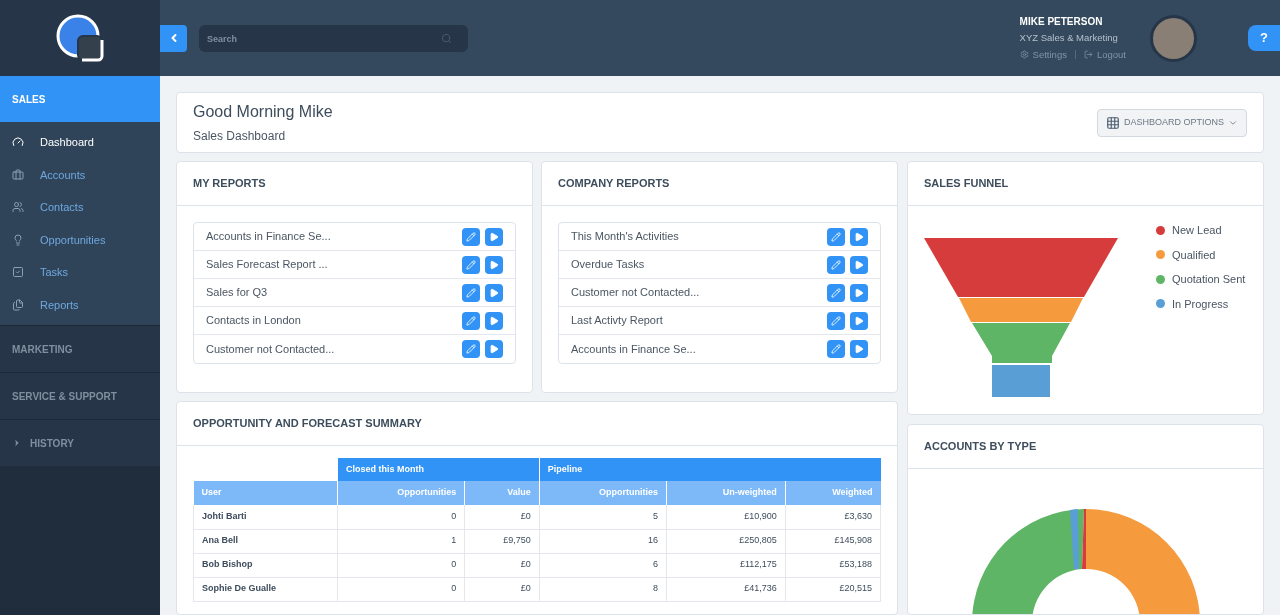 Image resolution: width=1280 pixels, height=615 pixels. Describe the element at coordinates (265, 493) in the screenshot. I see `column-header: User` at that location.